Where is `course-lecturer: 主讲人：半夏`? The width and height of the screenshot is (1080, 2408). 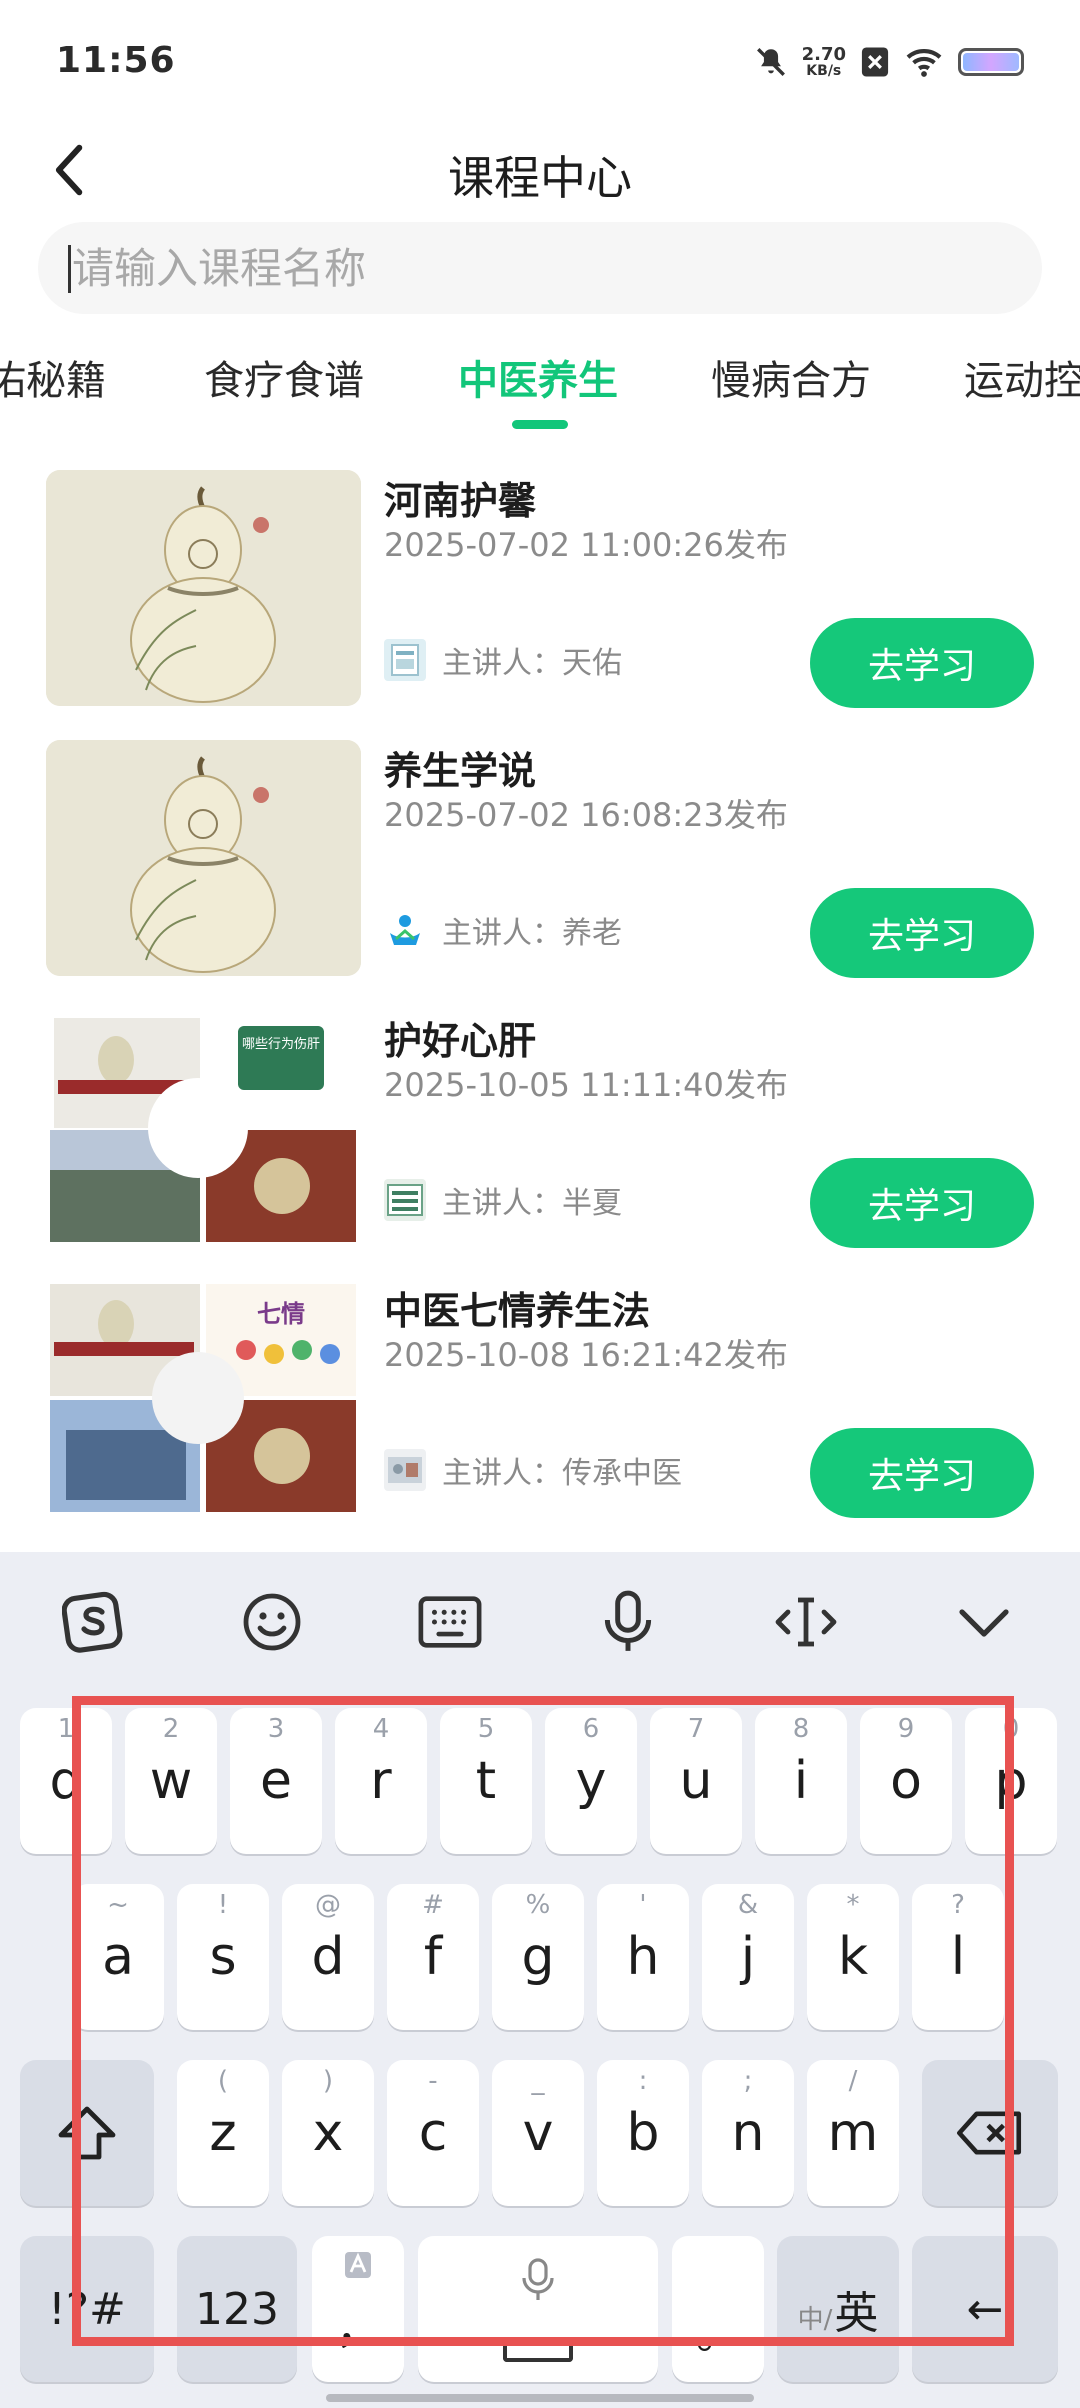
course-lecturer: 主讲人：半夏 is located at coordinates (503, 1200).